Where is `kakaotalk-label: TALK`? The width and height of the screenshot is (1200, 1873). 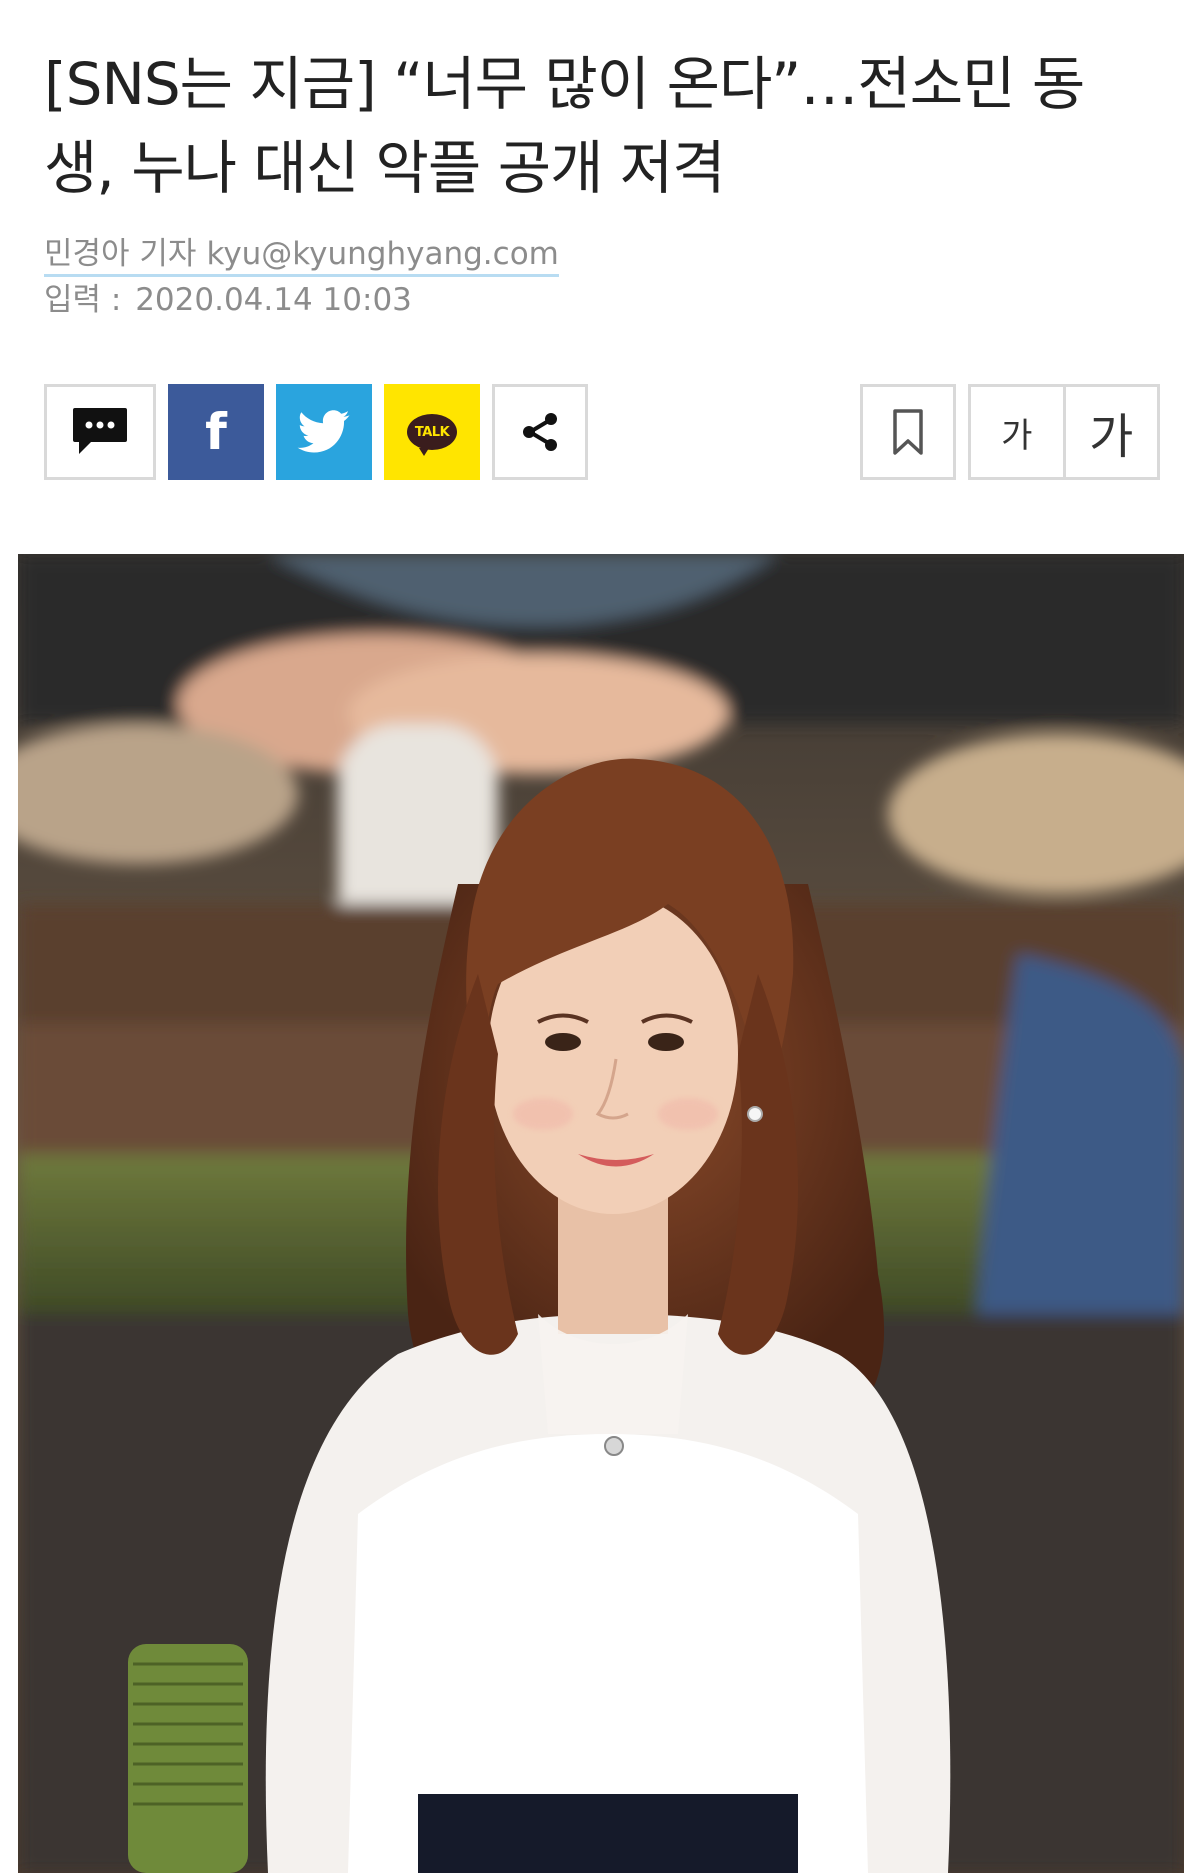 kakaotalk-label: TALK is located at coordinates (432, 432).